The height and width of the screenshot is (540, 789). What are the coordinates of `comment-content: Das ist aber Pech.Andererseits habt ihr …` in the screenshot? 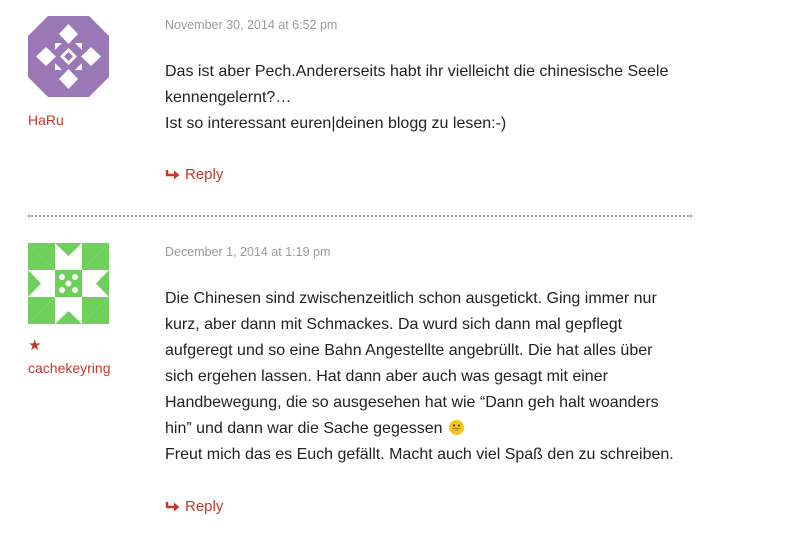 It's located at (435, 98).